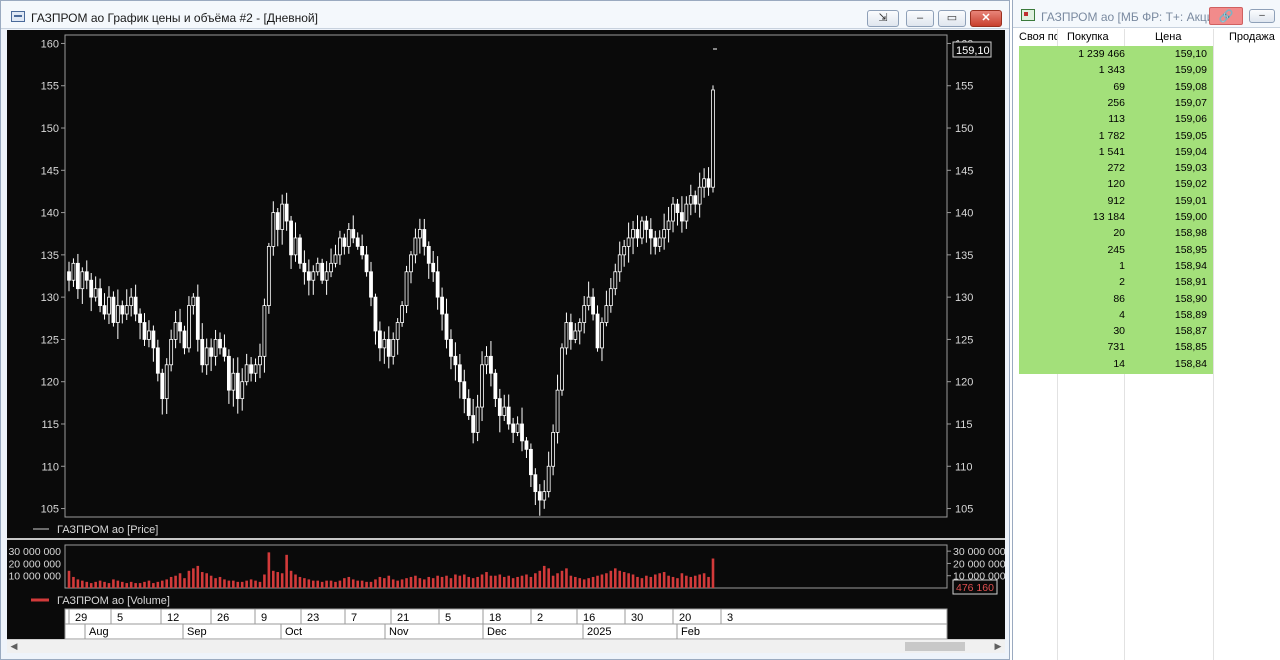 This screenshot has width=1280, height=660. What do you see at coordinates (1116, 120) in the screenshot?
I see `order-book-row: 113 159,06` at bounding box center [1116, 120].